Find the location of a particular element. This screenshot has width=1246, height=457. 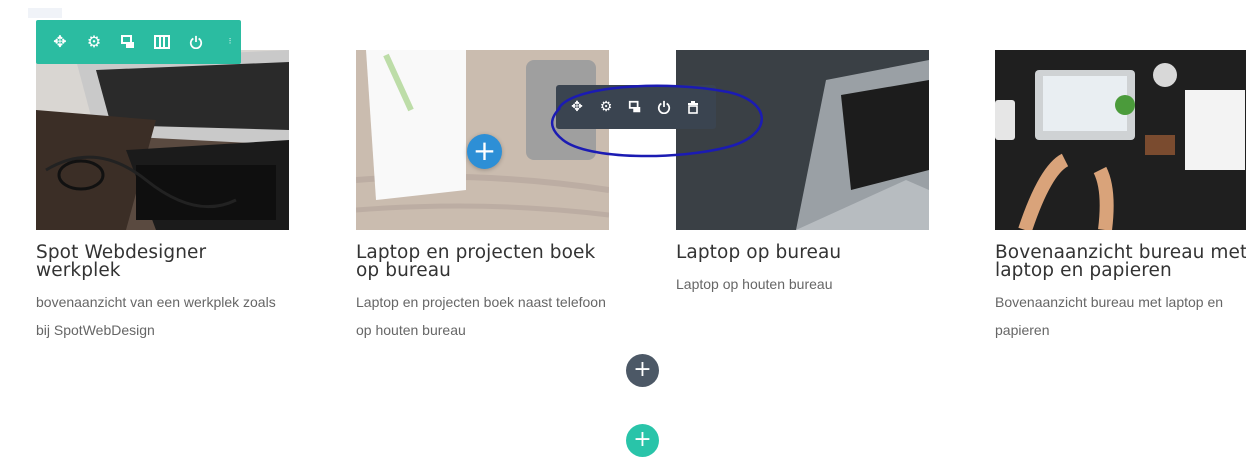

module-settings-toolbar: ✥ ⚙ is located at coordinates (636, 107).